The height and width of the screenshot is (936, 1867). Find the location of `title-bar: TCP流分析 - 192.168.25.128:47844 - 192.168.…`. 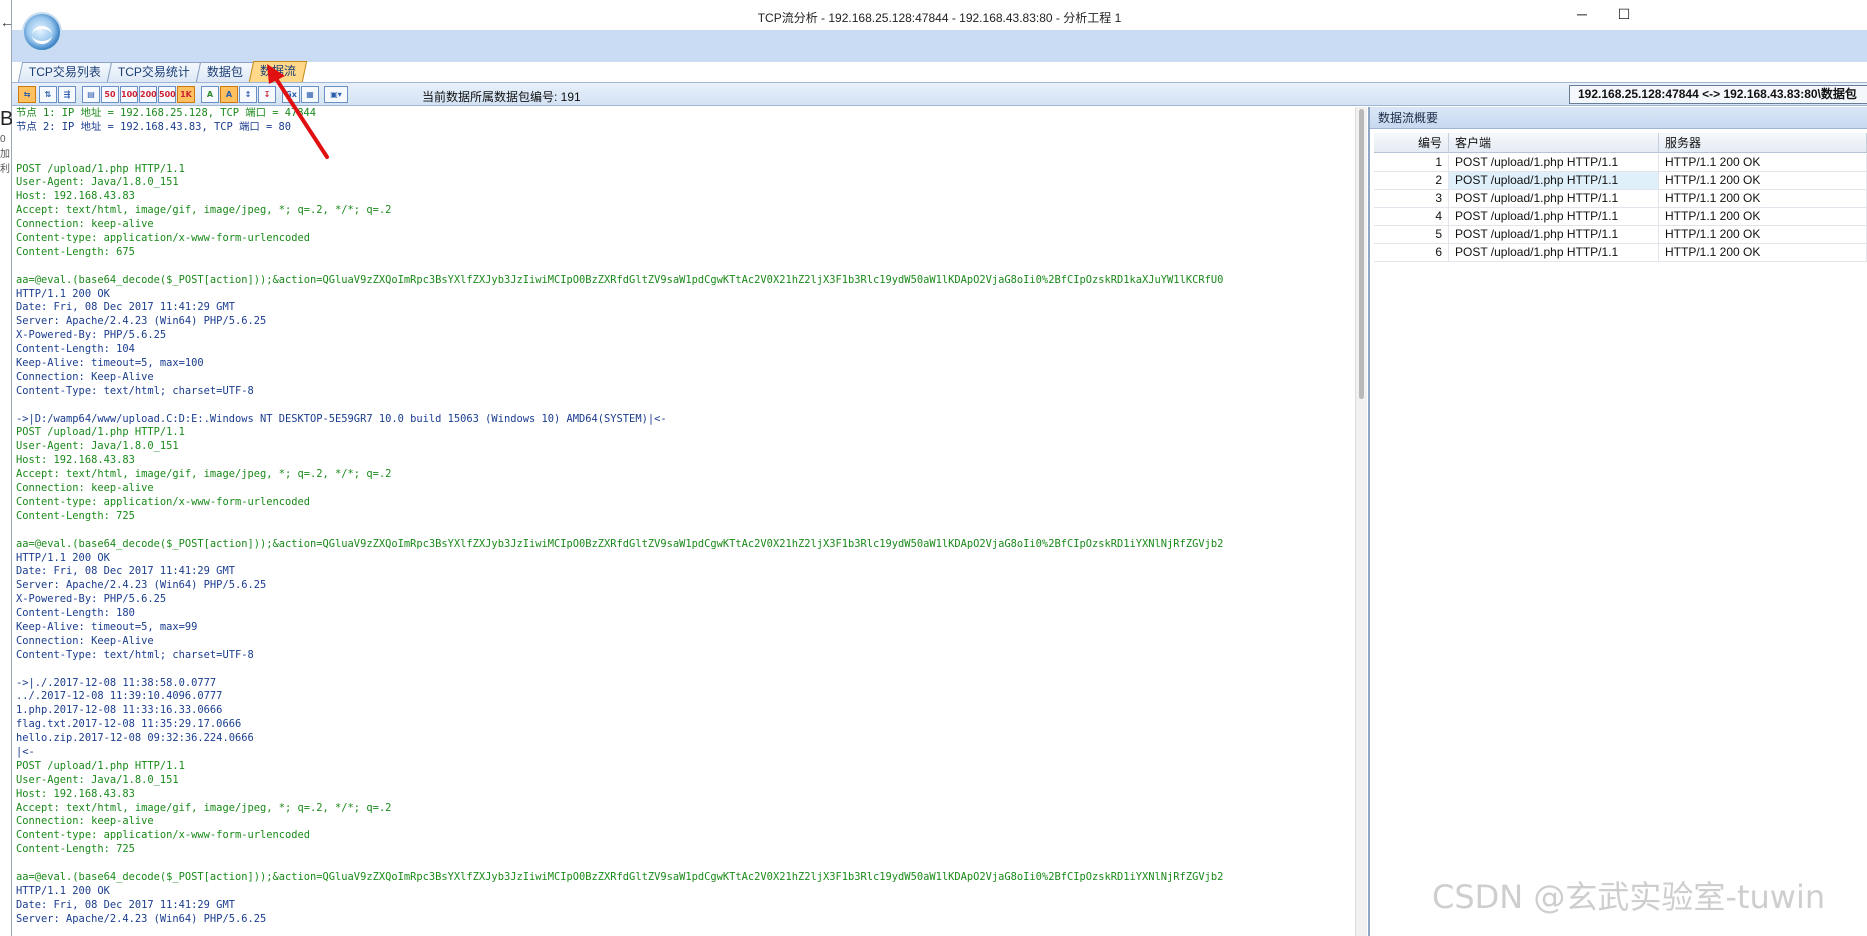

title-bar: TCP流分析 - 192.168.25.128:47844 - 192.168.… is located at coordinates (939, 26).